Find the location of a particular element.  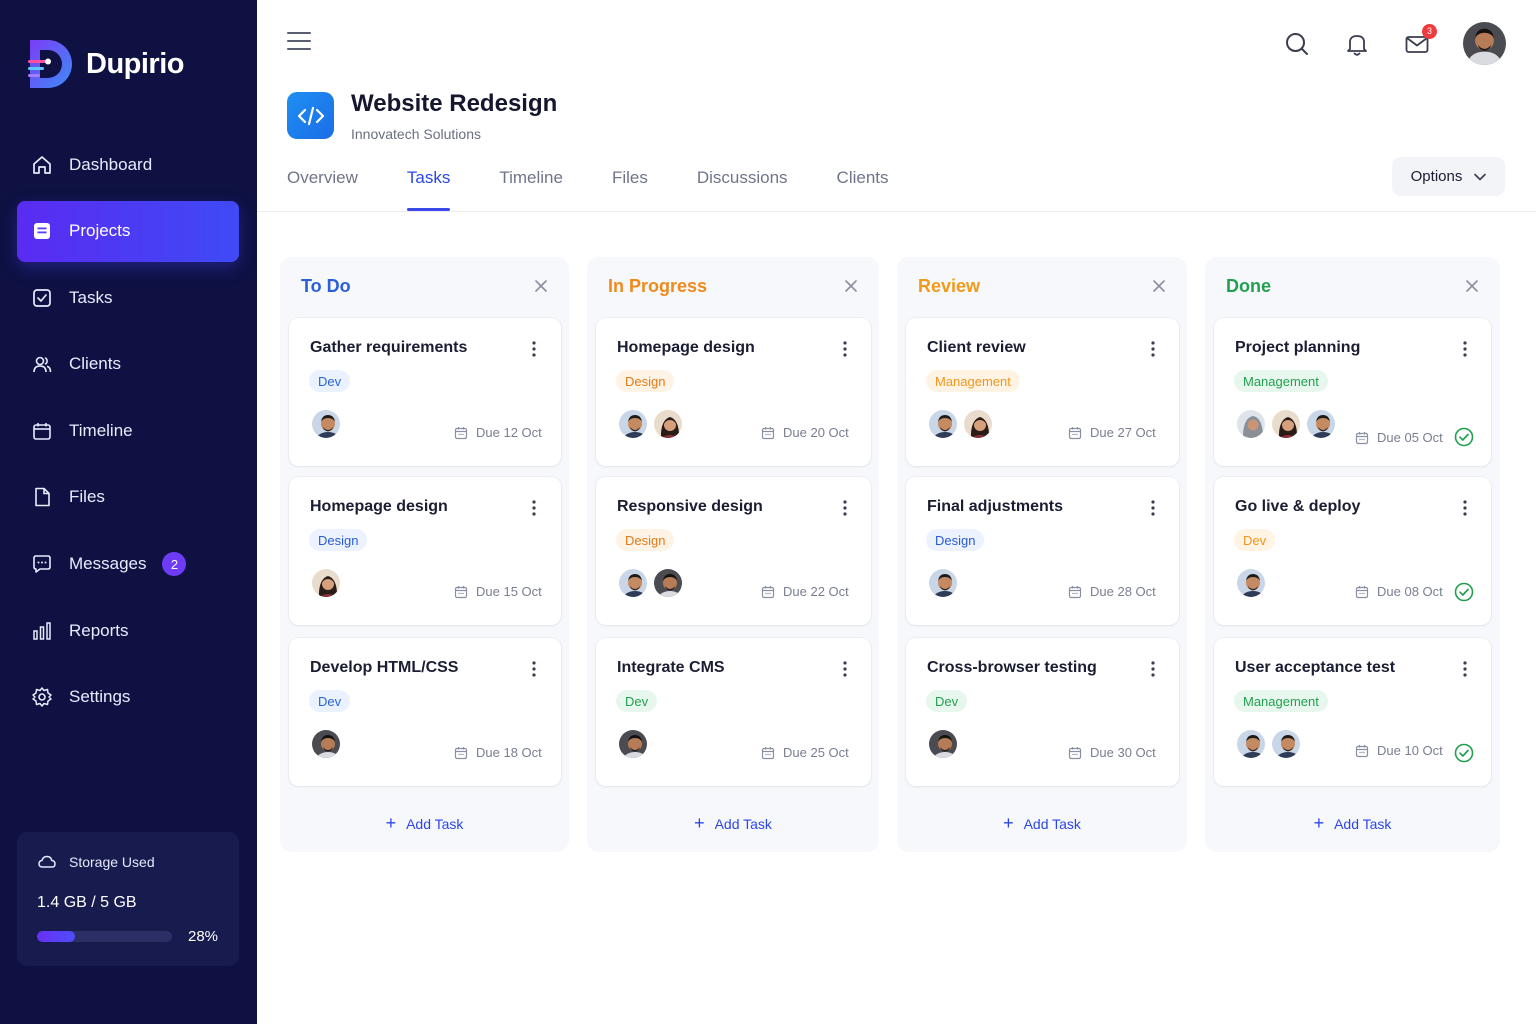

due-date-text: Due 30 Oct is located at coordinates (1123, 752).